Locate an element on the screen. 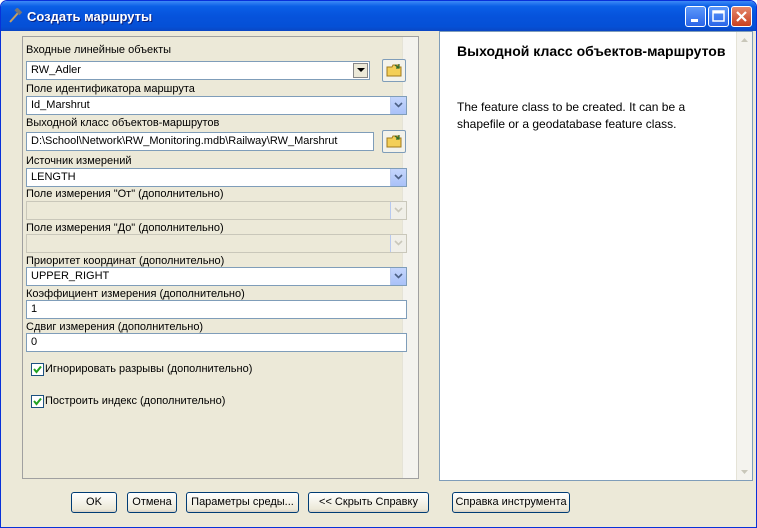 Image resolution: width=757 pixels, height=528 pixels. offset-label: Сдвиг измерения (дополнительно) is located at coordinates (115, 327).